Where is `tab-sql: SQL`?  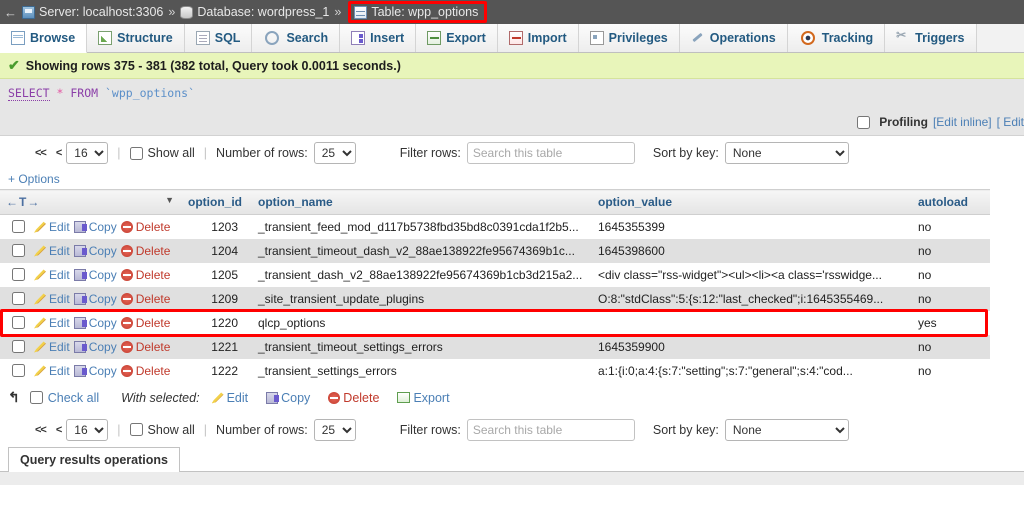
tab-sql: SQL is located at coordinates (218, 38).